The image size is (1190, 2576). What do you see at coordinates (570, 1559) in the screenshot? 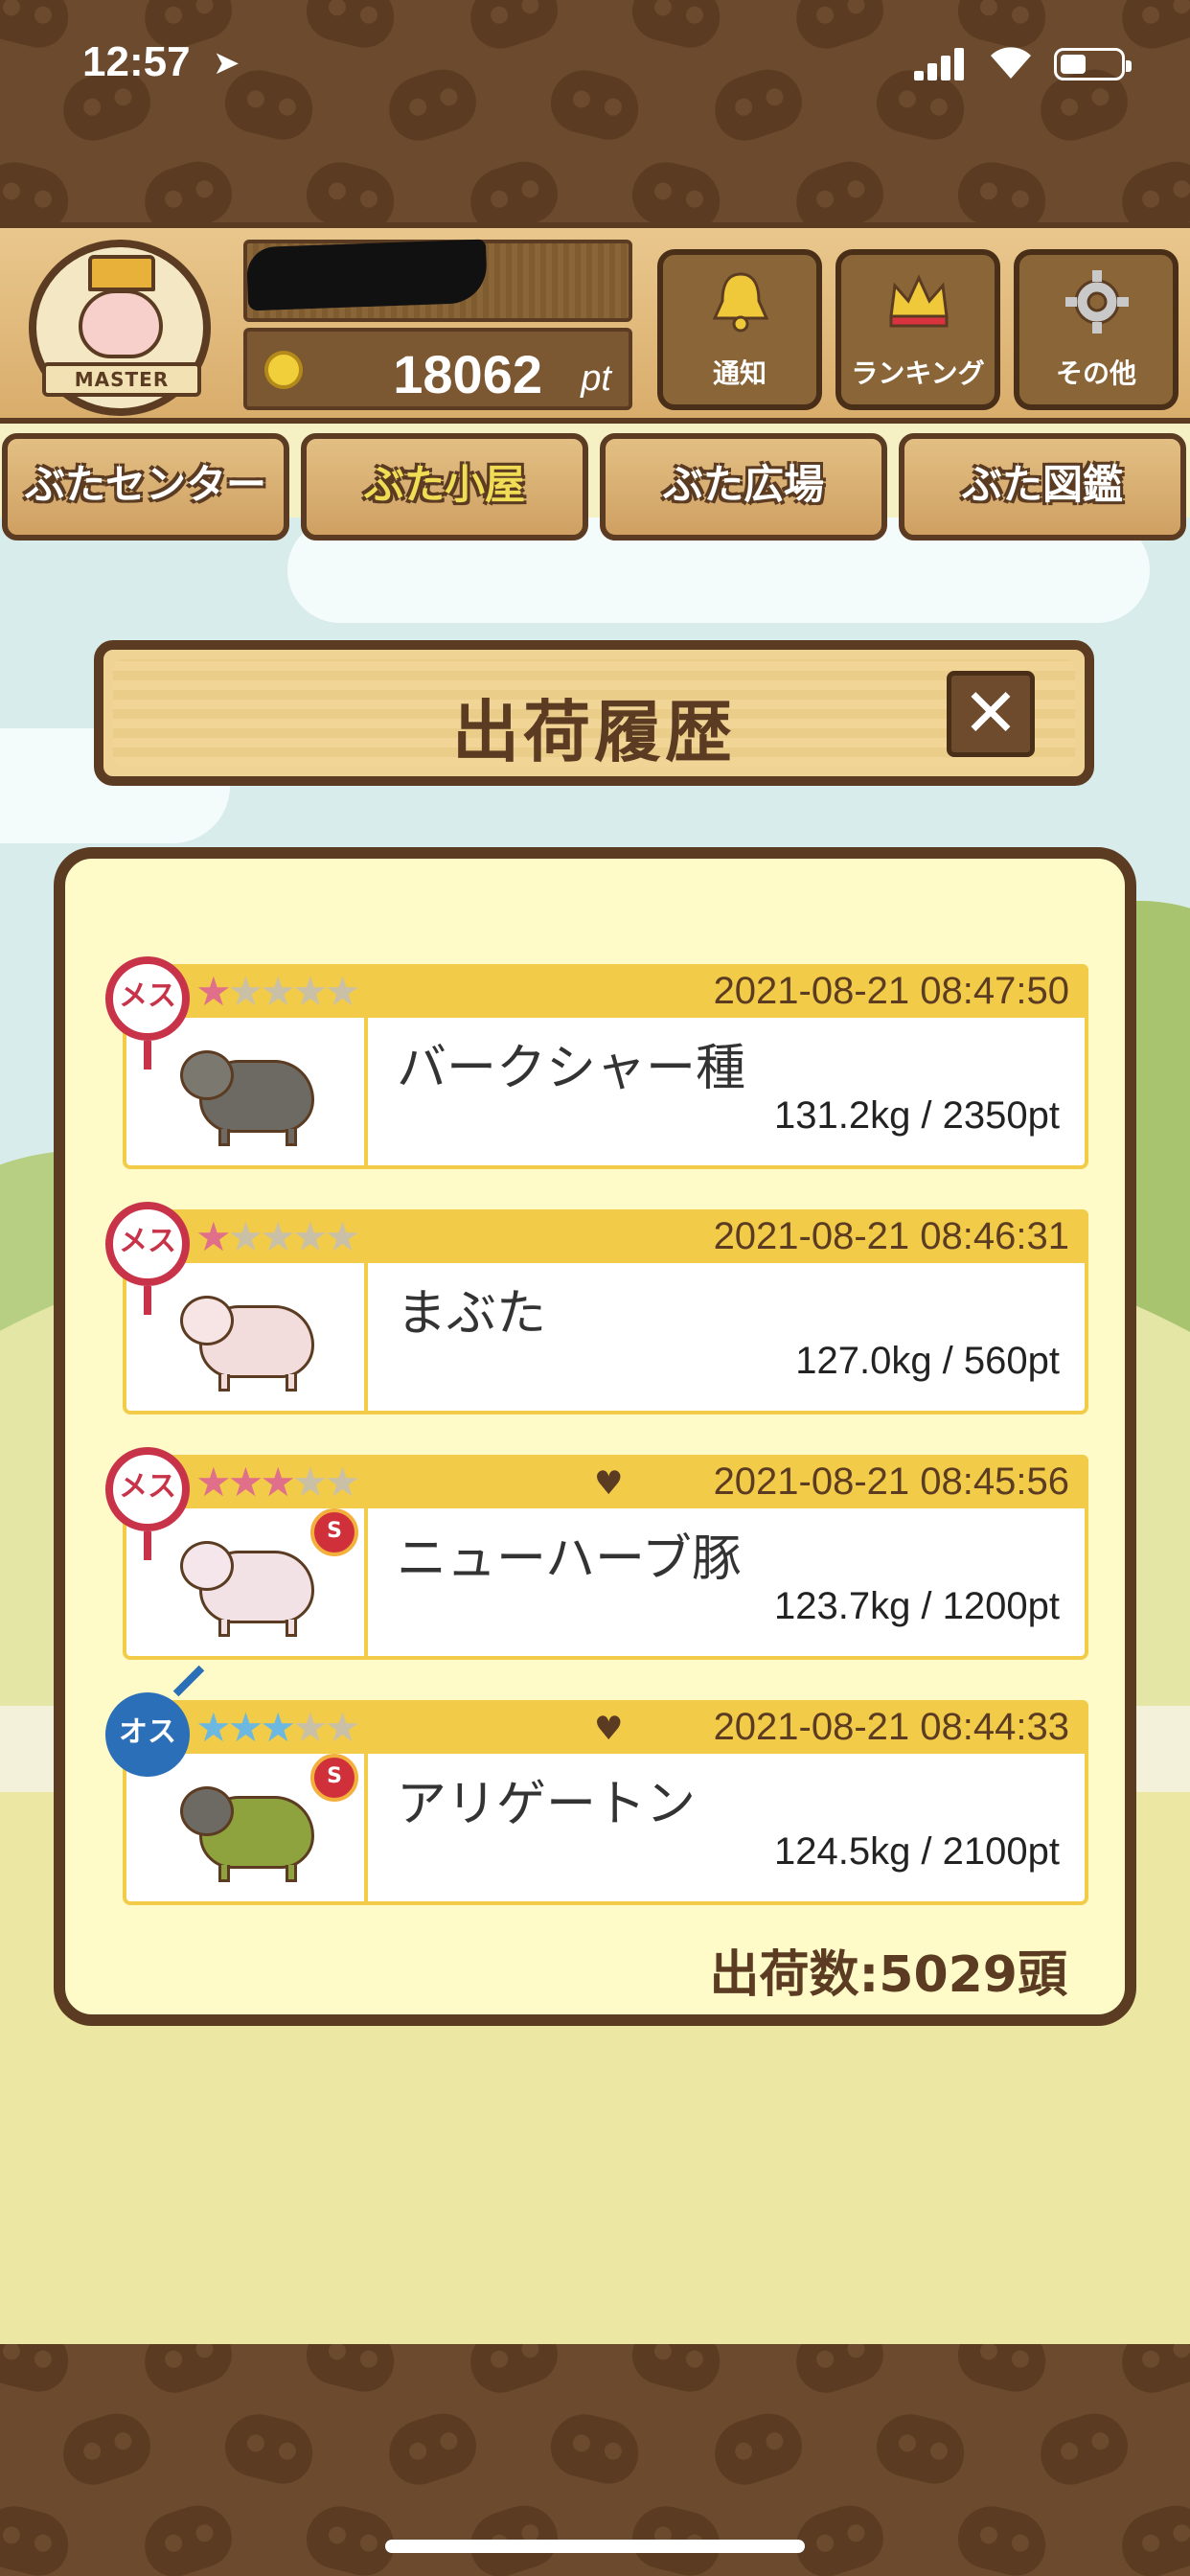
I see `pig-name: ニューハーブ豚` at bounding box center [570, 1559].